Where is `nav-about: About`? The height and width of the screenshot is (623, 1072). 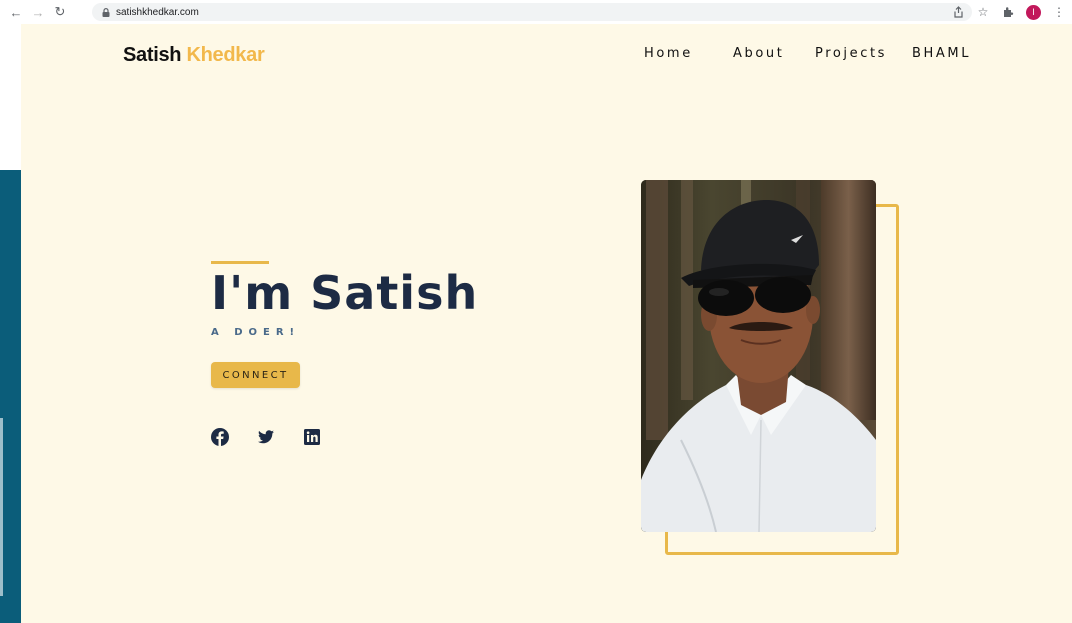 nav-about: About is located at coordinates (758, 53).